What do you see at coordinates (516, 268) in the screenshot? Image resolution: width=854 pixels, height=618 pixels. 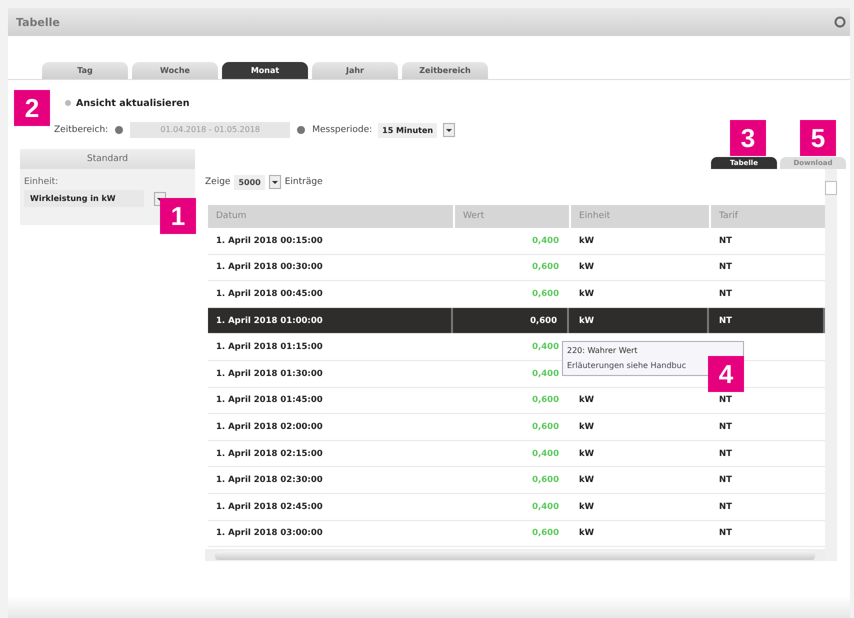 I see `table-row: 1. April 2018 00:30:00 0,600 kW NT` at bounding box center [516, 268].